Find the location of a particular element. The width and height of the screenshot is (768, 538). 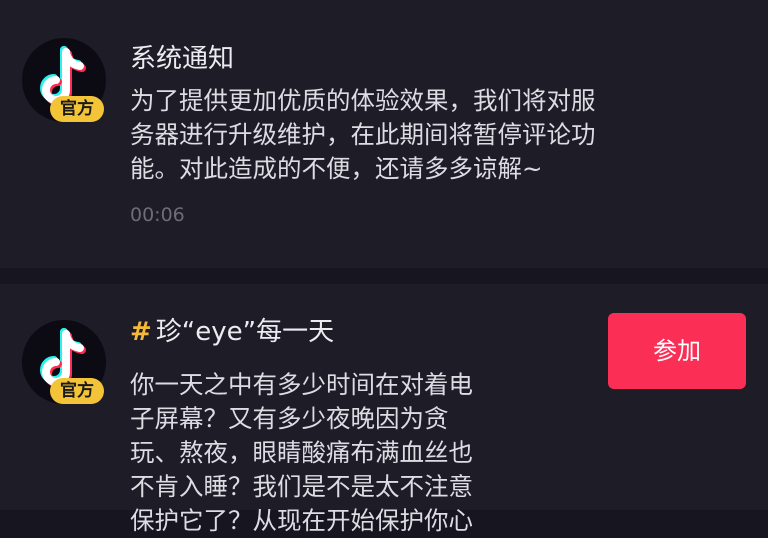

hashtag-icon: # is located at coordinates (141, 332).